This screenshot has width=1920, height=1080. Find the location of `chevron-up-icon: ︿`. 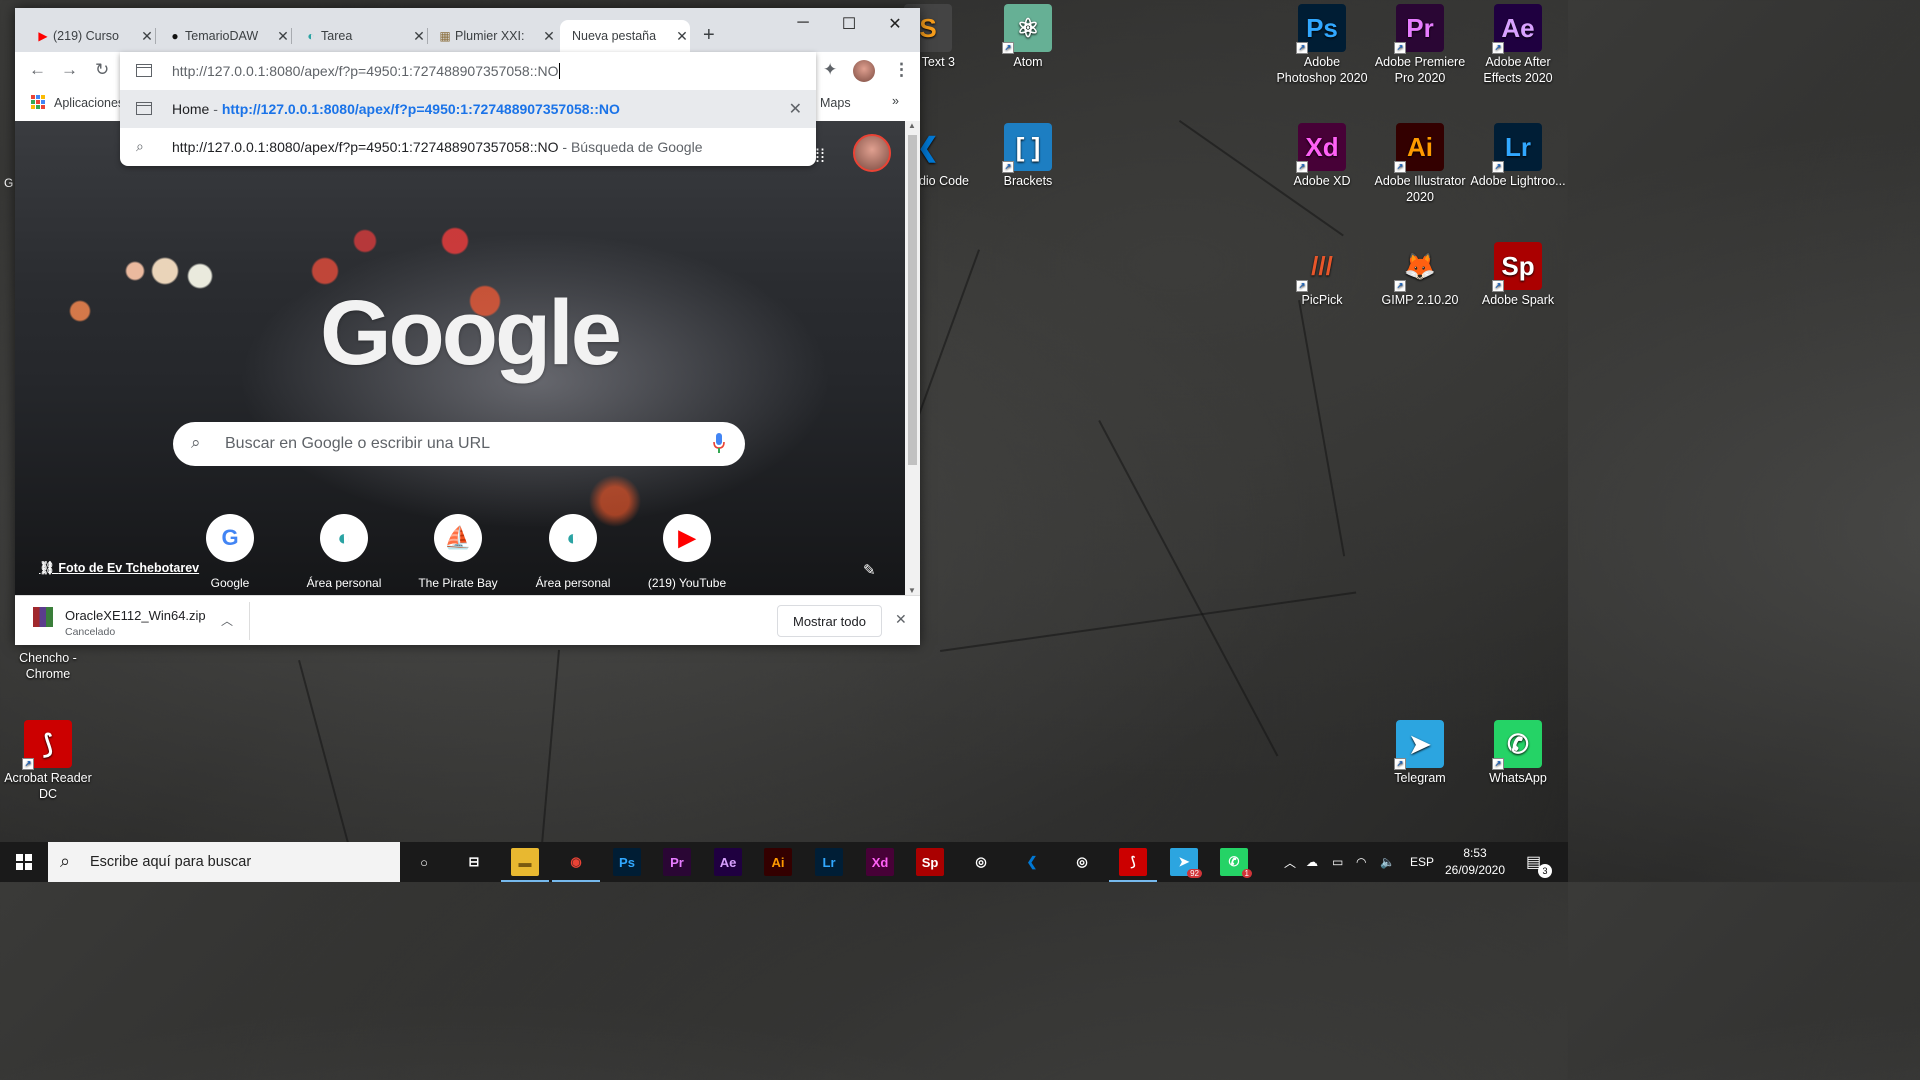

chevron-up-icon: ︿ is located at coordinates (227, 620).